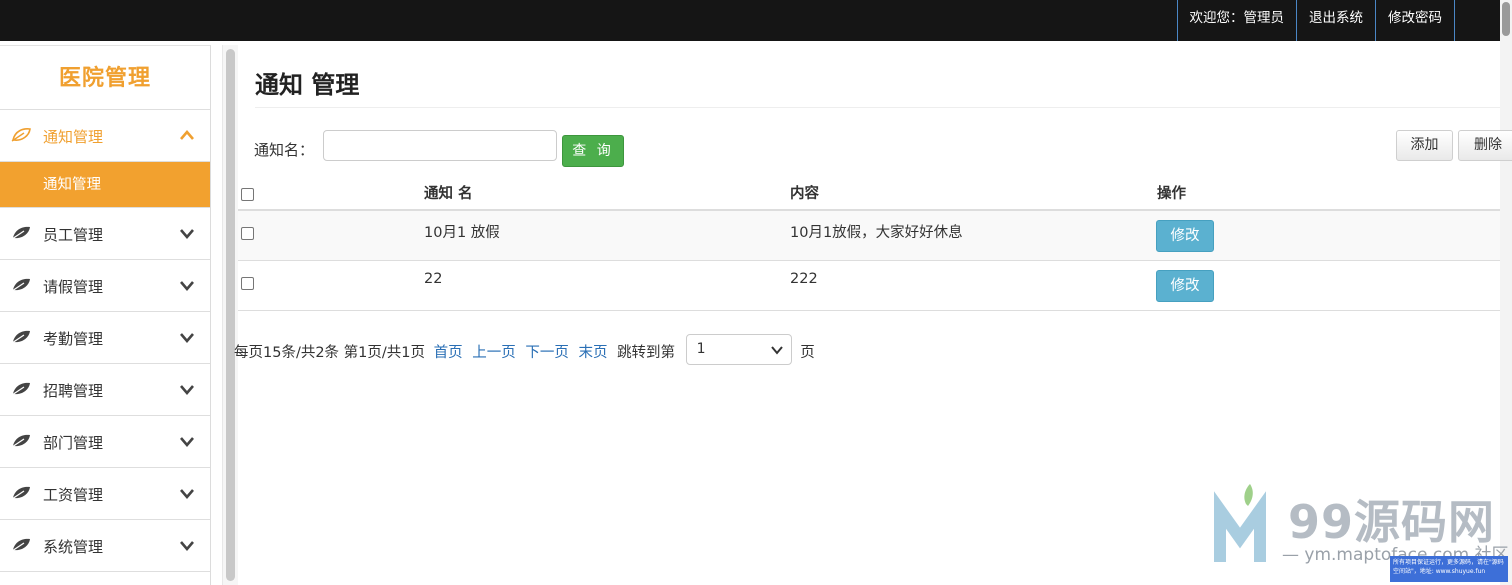  I want to click on cell-notice-content: 10月1放假，大家好好休息, so click(876, 233).